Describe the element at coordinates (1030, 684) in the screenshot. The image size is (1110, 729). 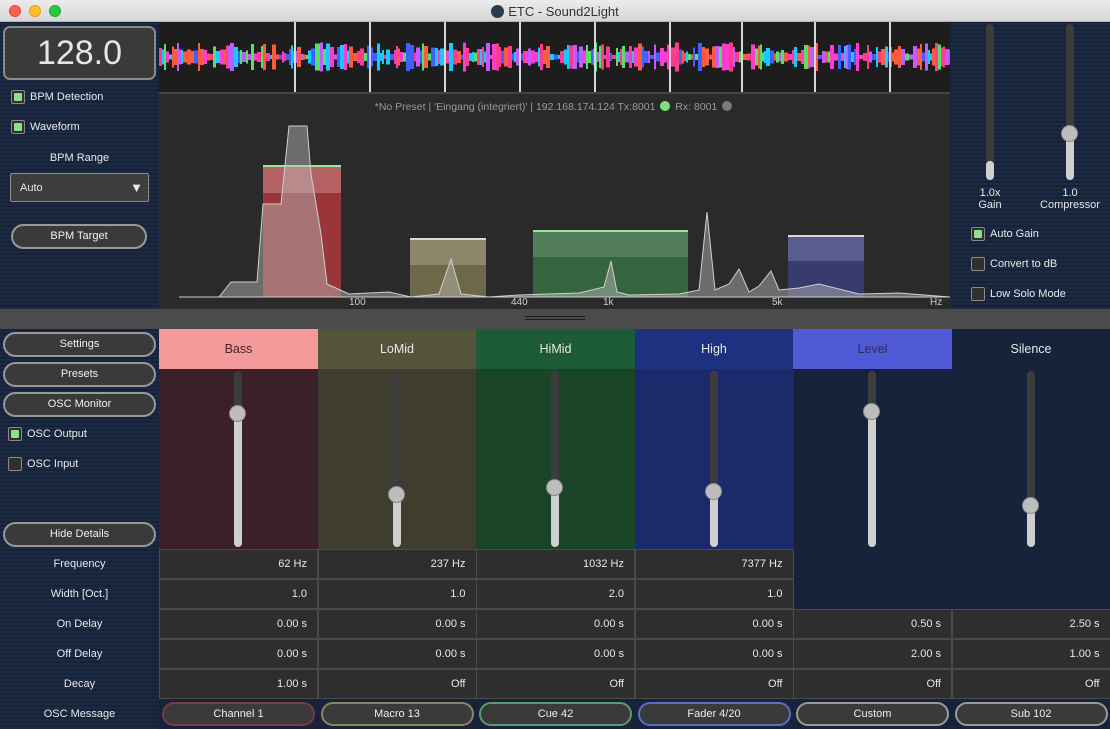
I see `silence-decay-field: Off` at that location.